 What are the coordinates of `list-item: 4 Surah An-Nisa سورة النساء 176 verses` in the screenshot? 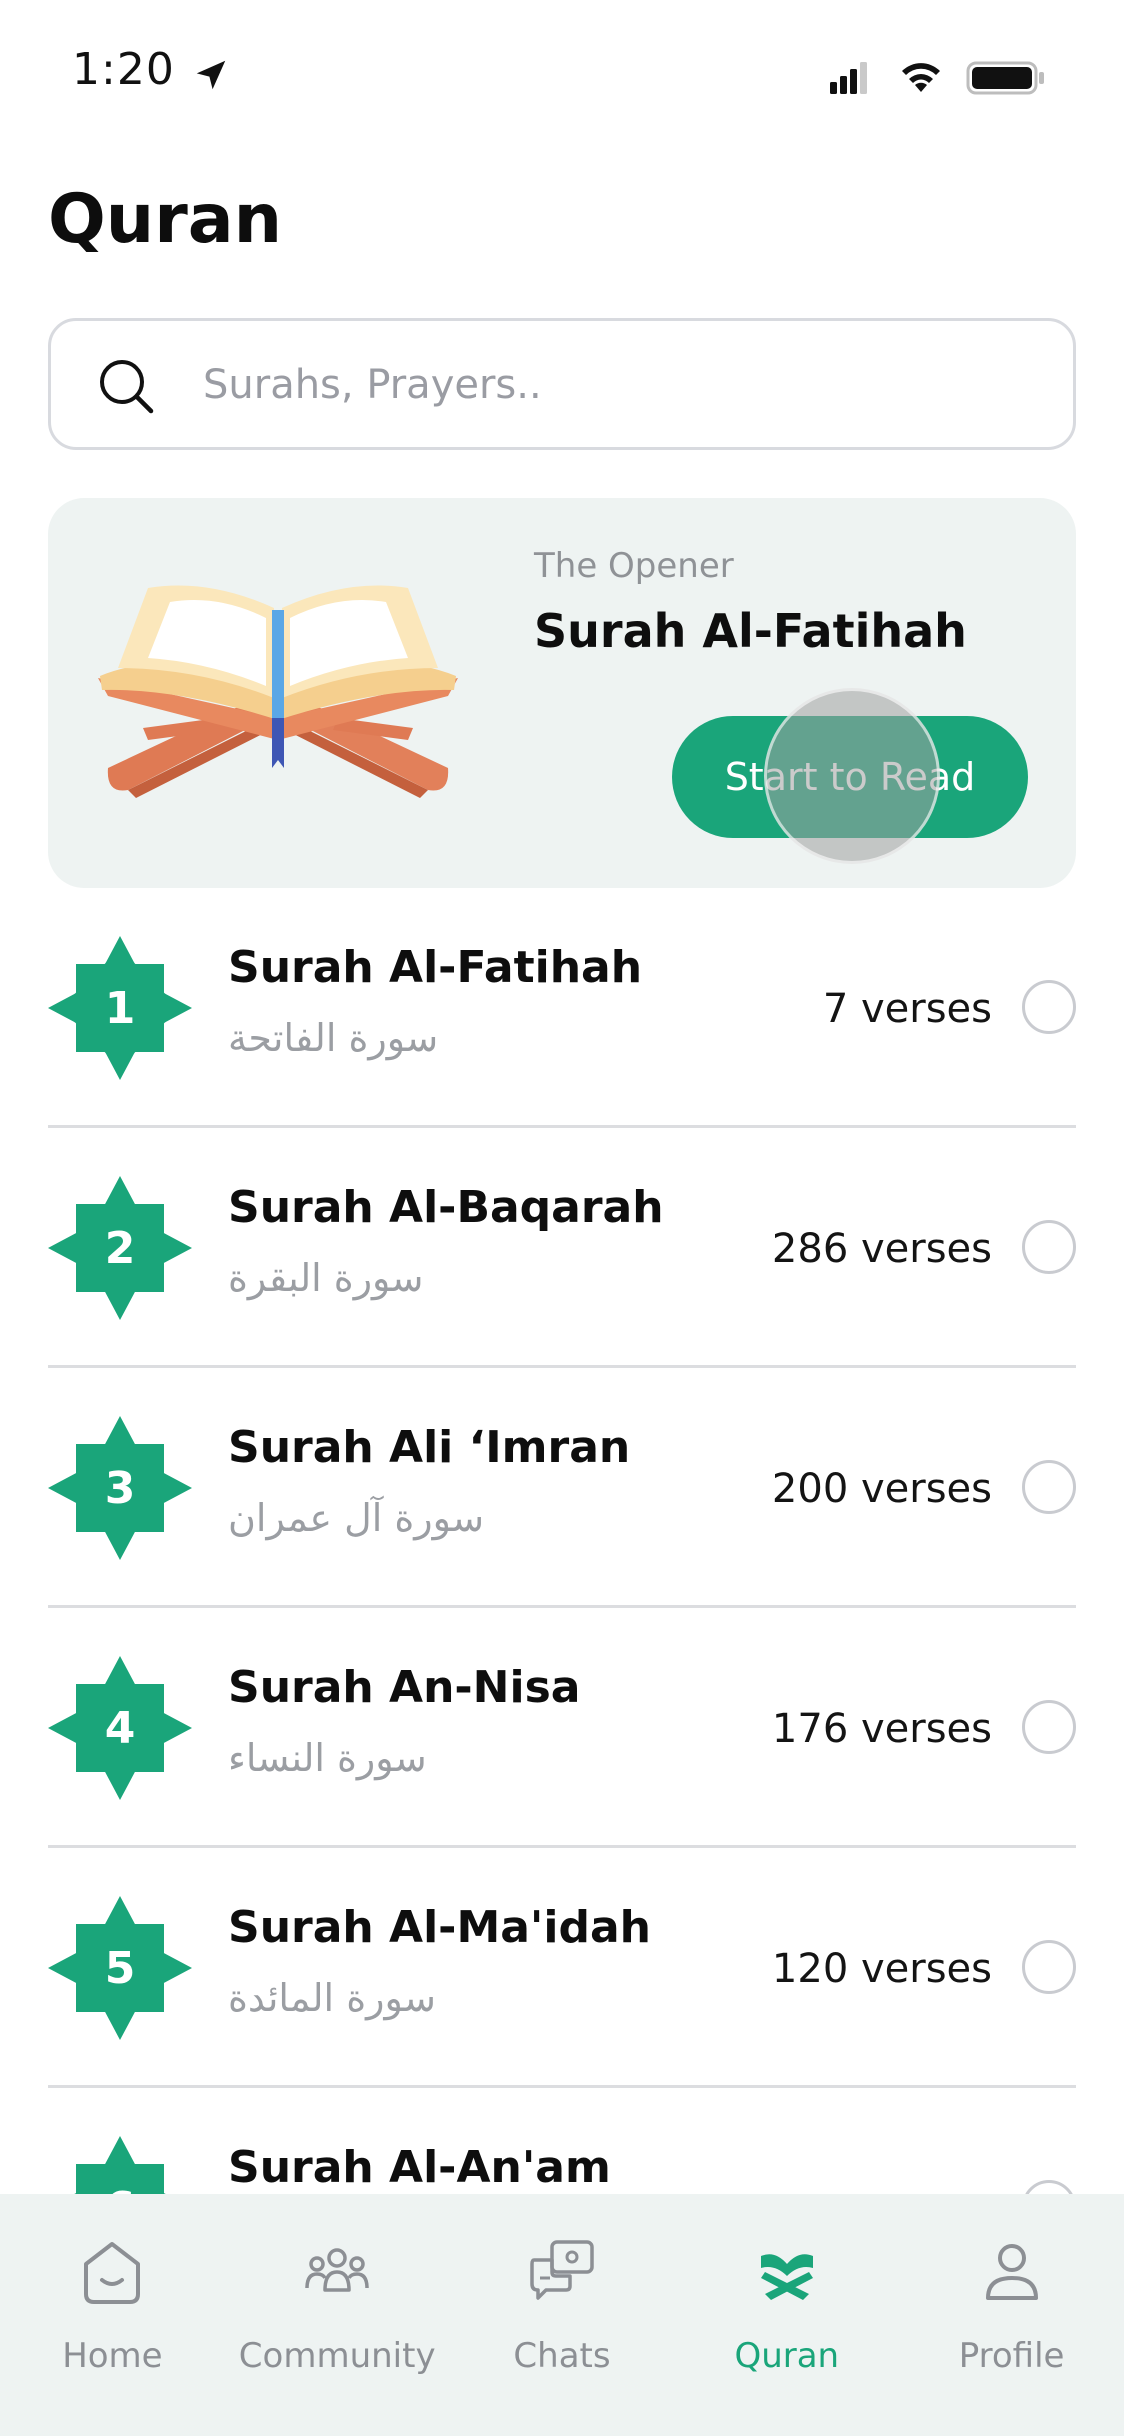 It's located at (562, 1728).